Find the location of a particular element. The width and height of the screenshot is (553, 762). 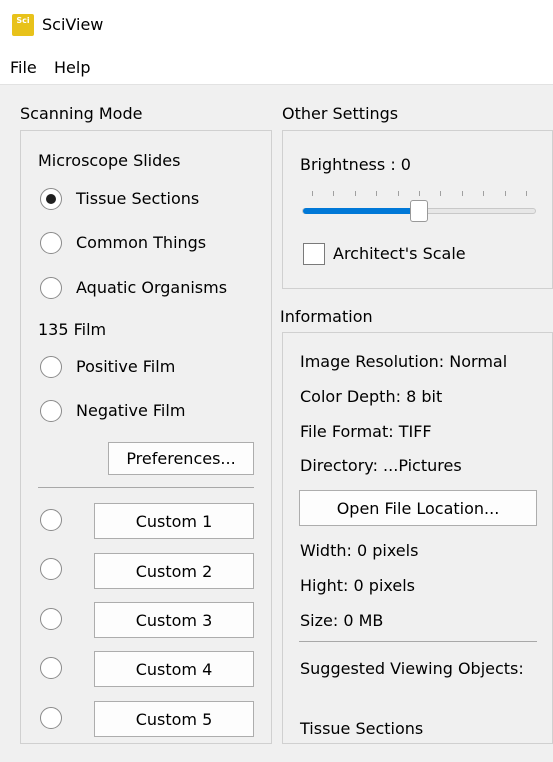

other-settings-title: Other Settings is located at coordinates (340, 113).